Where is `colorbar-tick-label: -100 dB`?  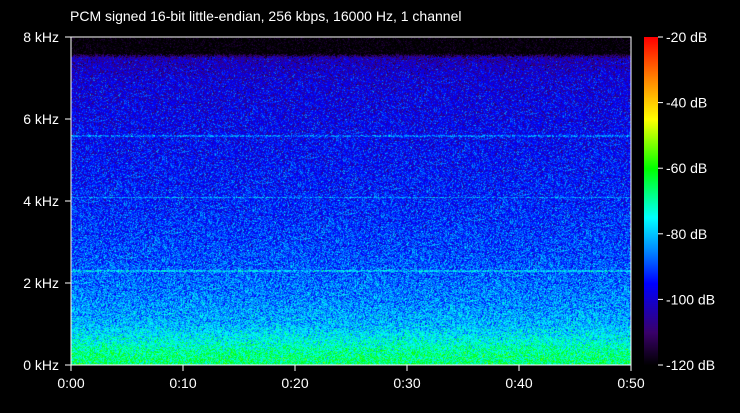 colorbar-tick-label: -100 dB is located at coordinates (690, 299).